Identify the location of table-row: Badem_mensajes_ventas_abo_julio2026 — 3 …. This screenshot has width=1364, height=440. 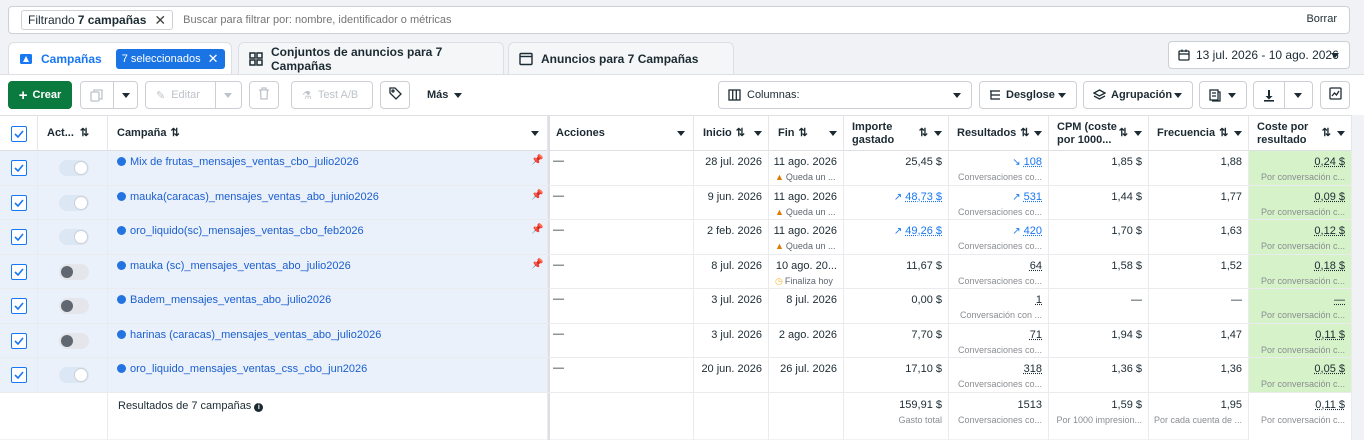
(676, 306).